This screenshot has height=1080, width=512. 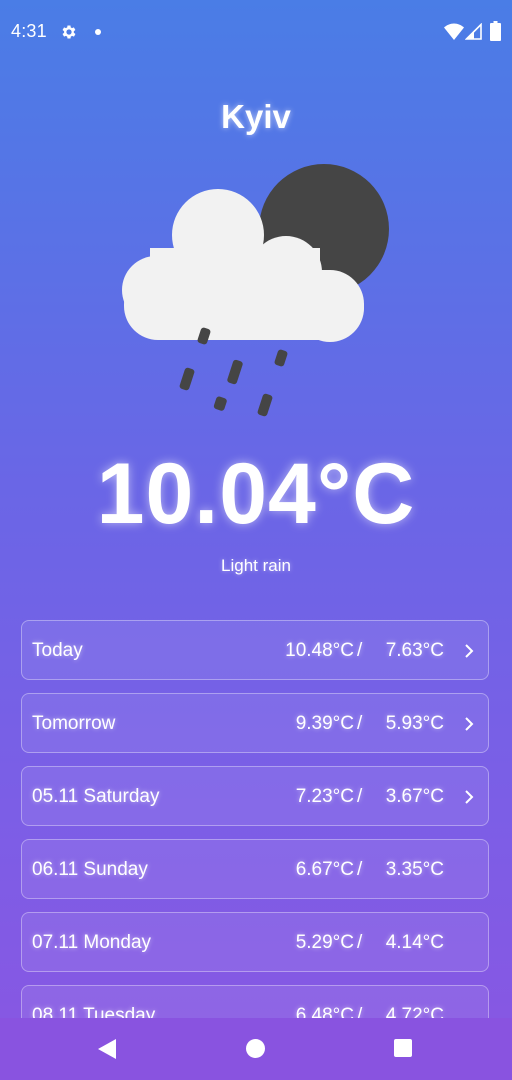 I want to click on forecast-day-label: Tomorrow, so click(x=74, y=723).